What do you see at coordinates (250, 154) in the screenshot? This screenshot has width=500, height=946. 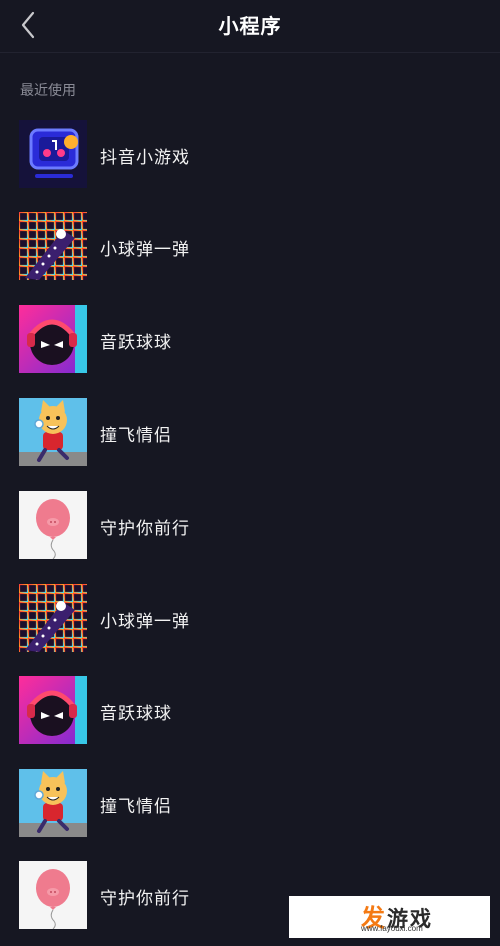 I see `list-item: 抖音小游戏` at bounding box center [250, 154].